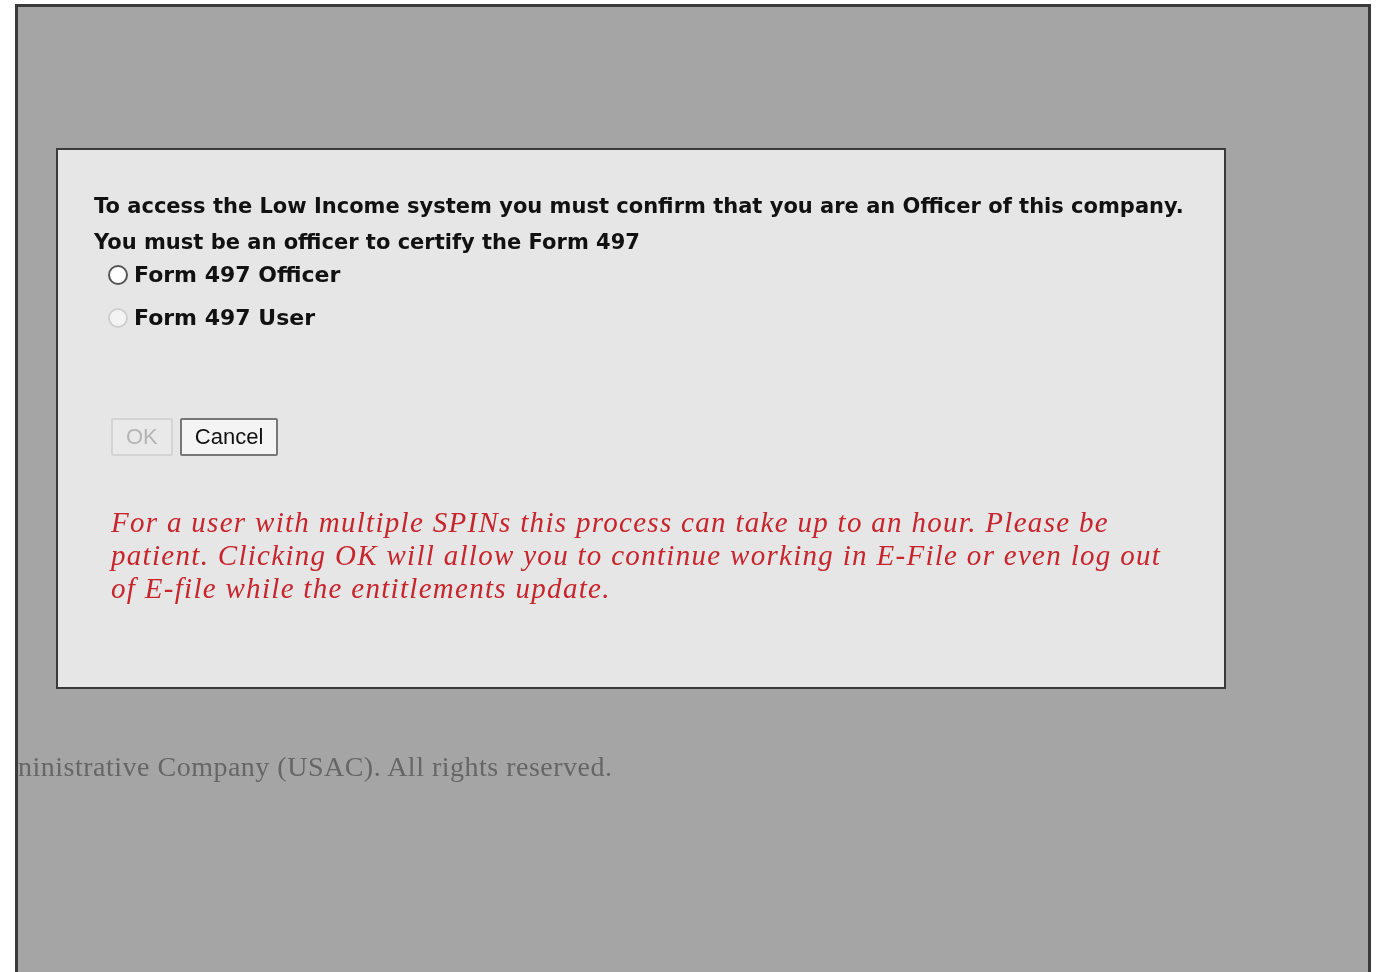 This screenshot has height=972, width=1388. Describe the element at coordinates (316, 767) in the screenshot. I see `copyright-text: ninistrative Company (USAC). All rights reserved.` at that location.